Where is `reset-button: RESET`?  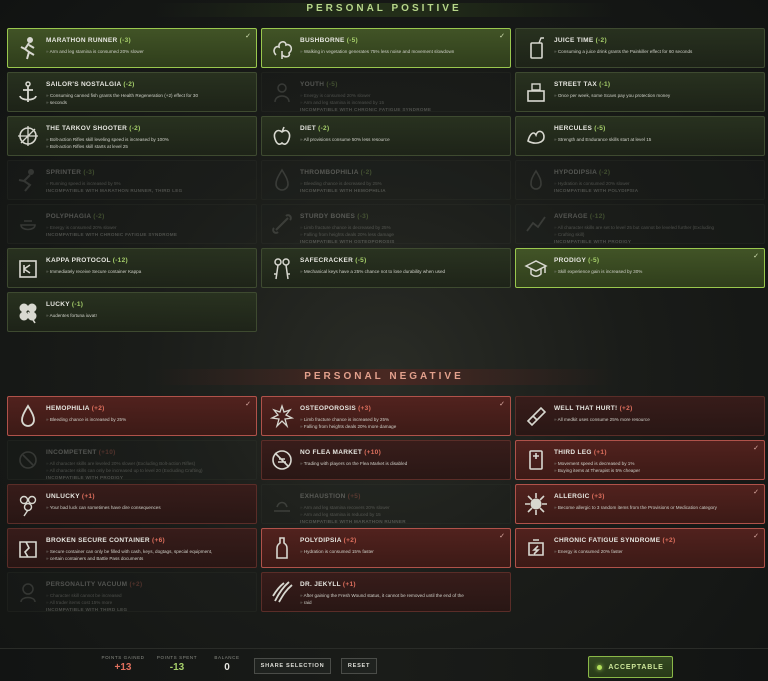
reset-button: RESET is located at coordinates (359, 666).